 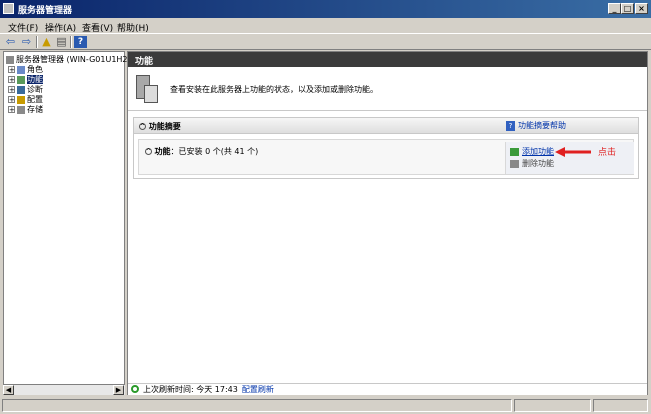 I want to click on up-folder-icon: ▲, so click(x=46, y=42).